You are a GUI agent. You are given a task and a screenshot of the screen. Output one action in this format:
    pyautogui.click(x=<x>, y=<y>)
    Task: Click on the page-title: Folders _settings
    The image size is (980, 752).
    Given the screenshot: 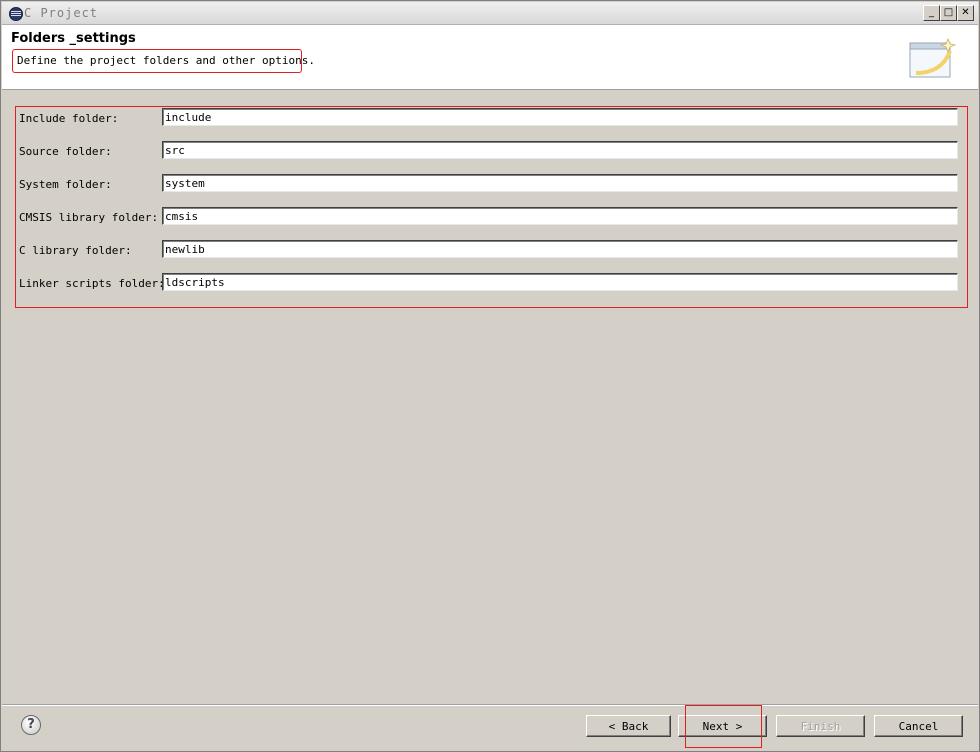 What is the action you would take?
    pyautogui.click(x=73, y=38)
    